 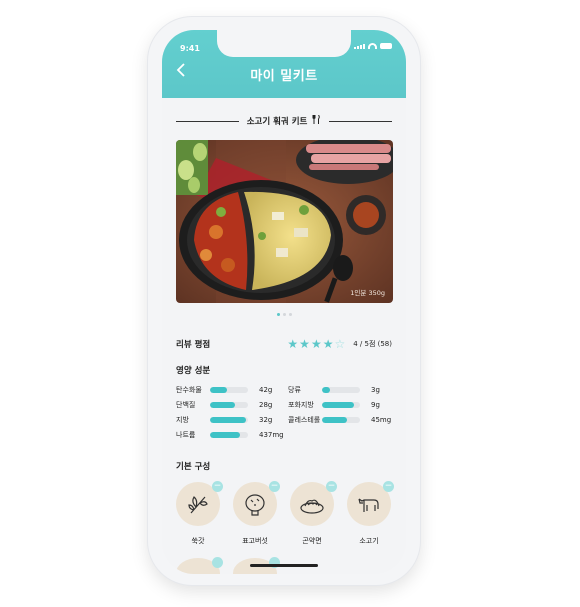 I want to click on nutrition-item: 지방 32g, so click(x=224, y=420).